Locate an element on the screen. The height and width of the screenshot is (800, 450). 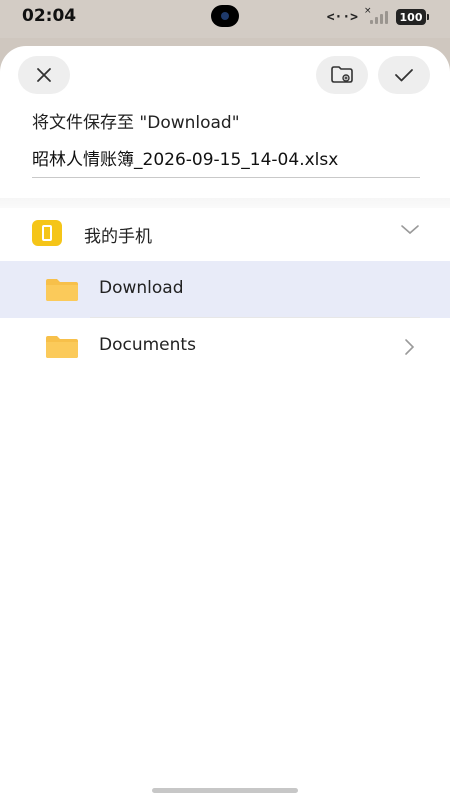
folder-row-download: Download is located at coordinates (225, 289).